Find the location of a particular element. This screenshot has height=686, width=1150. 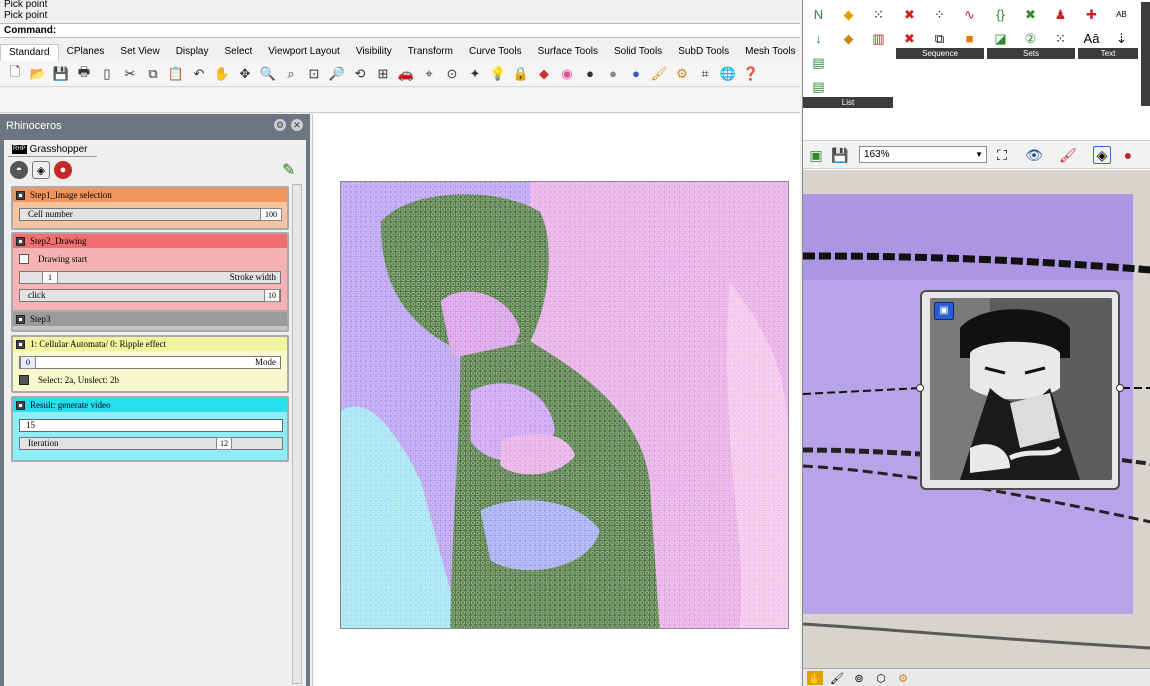

material-sphere-icon: ● is located at coordinates (613, 74).